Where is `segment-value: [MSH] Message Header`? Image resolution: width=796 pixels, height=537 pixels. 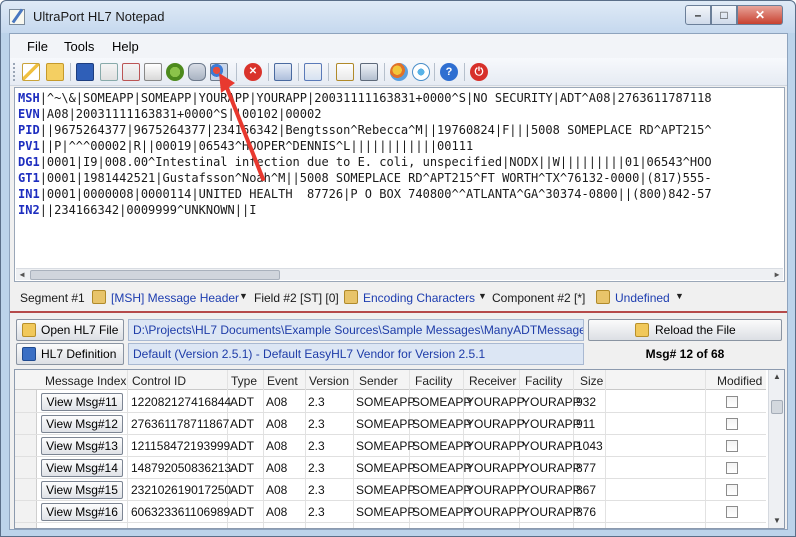 segment-value: [MSH] Message Header is located at coordinates (175, 298).